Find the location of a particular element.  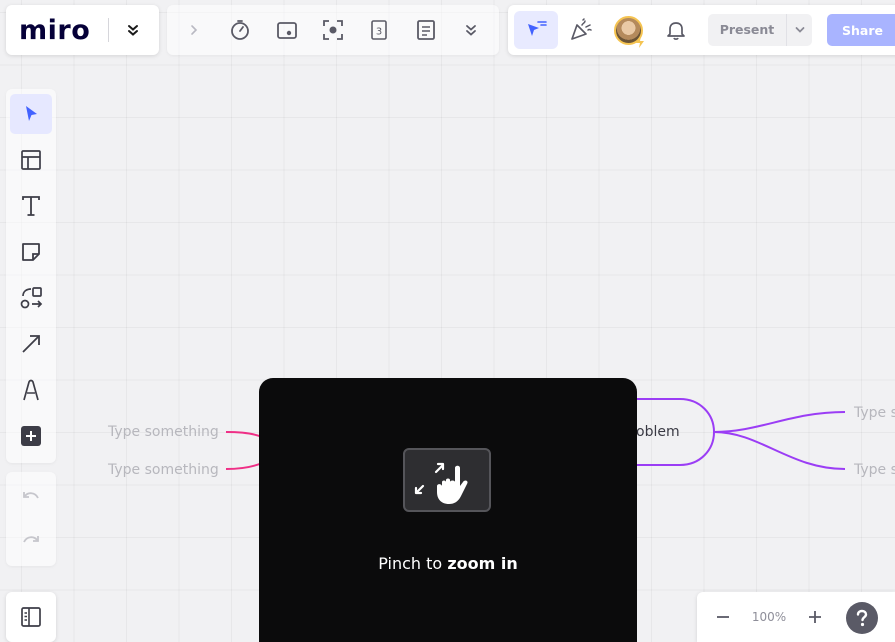

counter-card-button: 3 is located at coordinates (379, 30).